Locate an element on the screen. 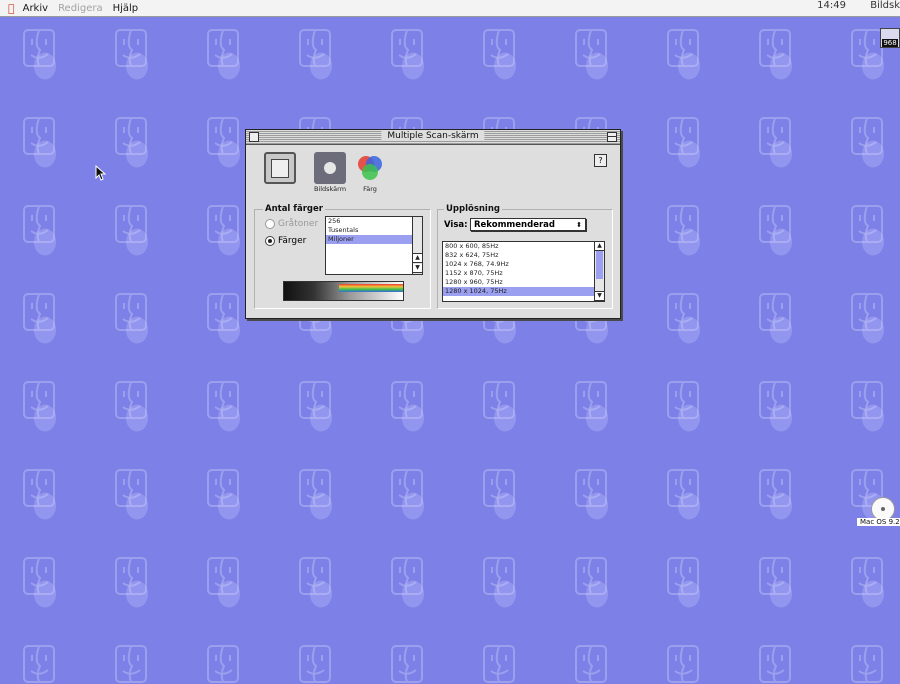 This screenshot has height=684, width=900. resolution-scrollbar: ▲ ▼ is located at coordinates (599, 271).